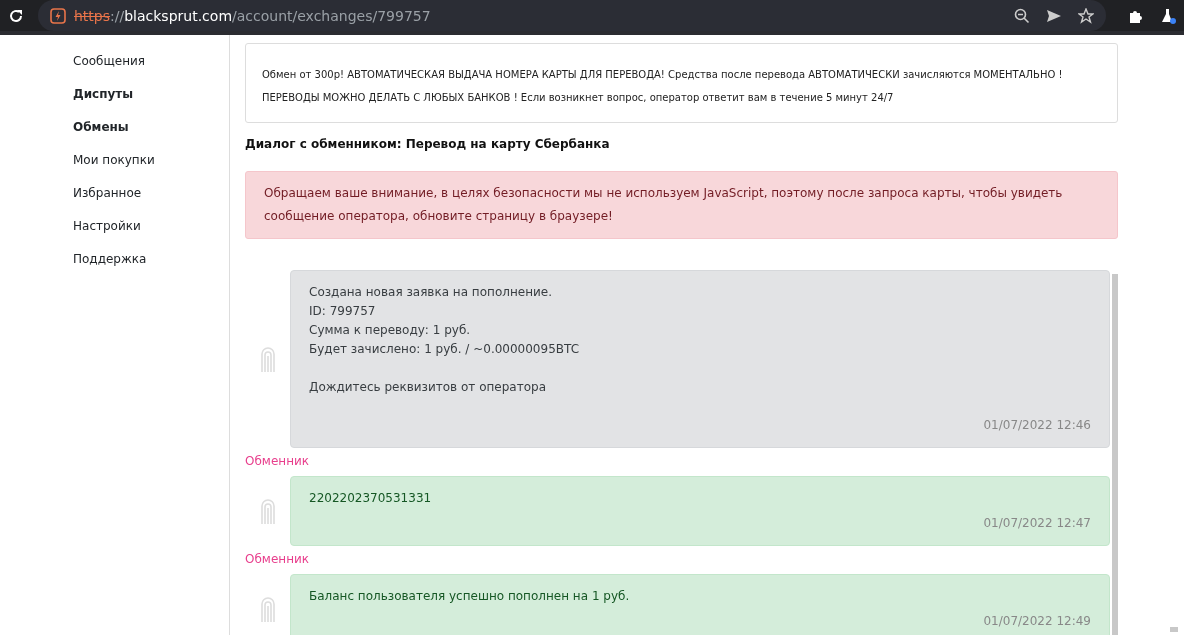  Describe the element at coordinates (151, 226) in the screenshot. I see `sidebar-link: Настройки` at that location.